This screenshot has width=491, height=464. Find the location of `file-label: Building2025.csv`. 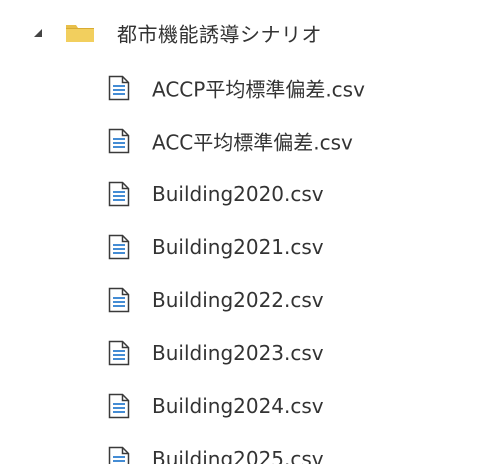

file-label: Building2025.csv is located at coordinates (238, 455).